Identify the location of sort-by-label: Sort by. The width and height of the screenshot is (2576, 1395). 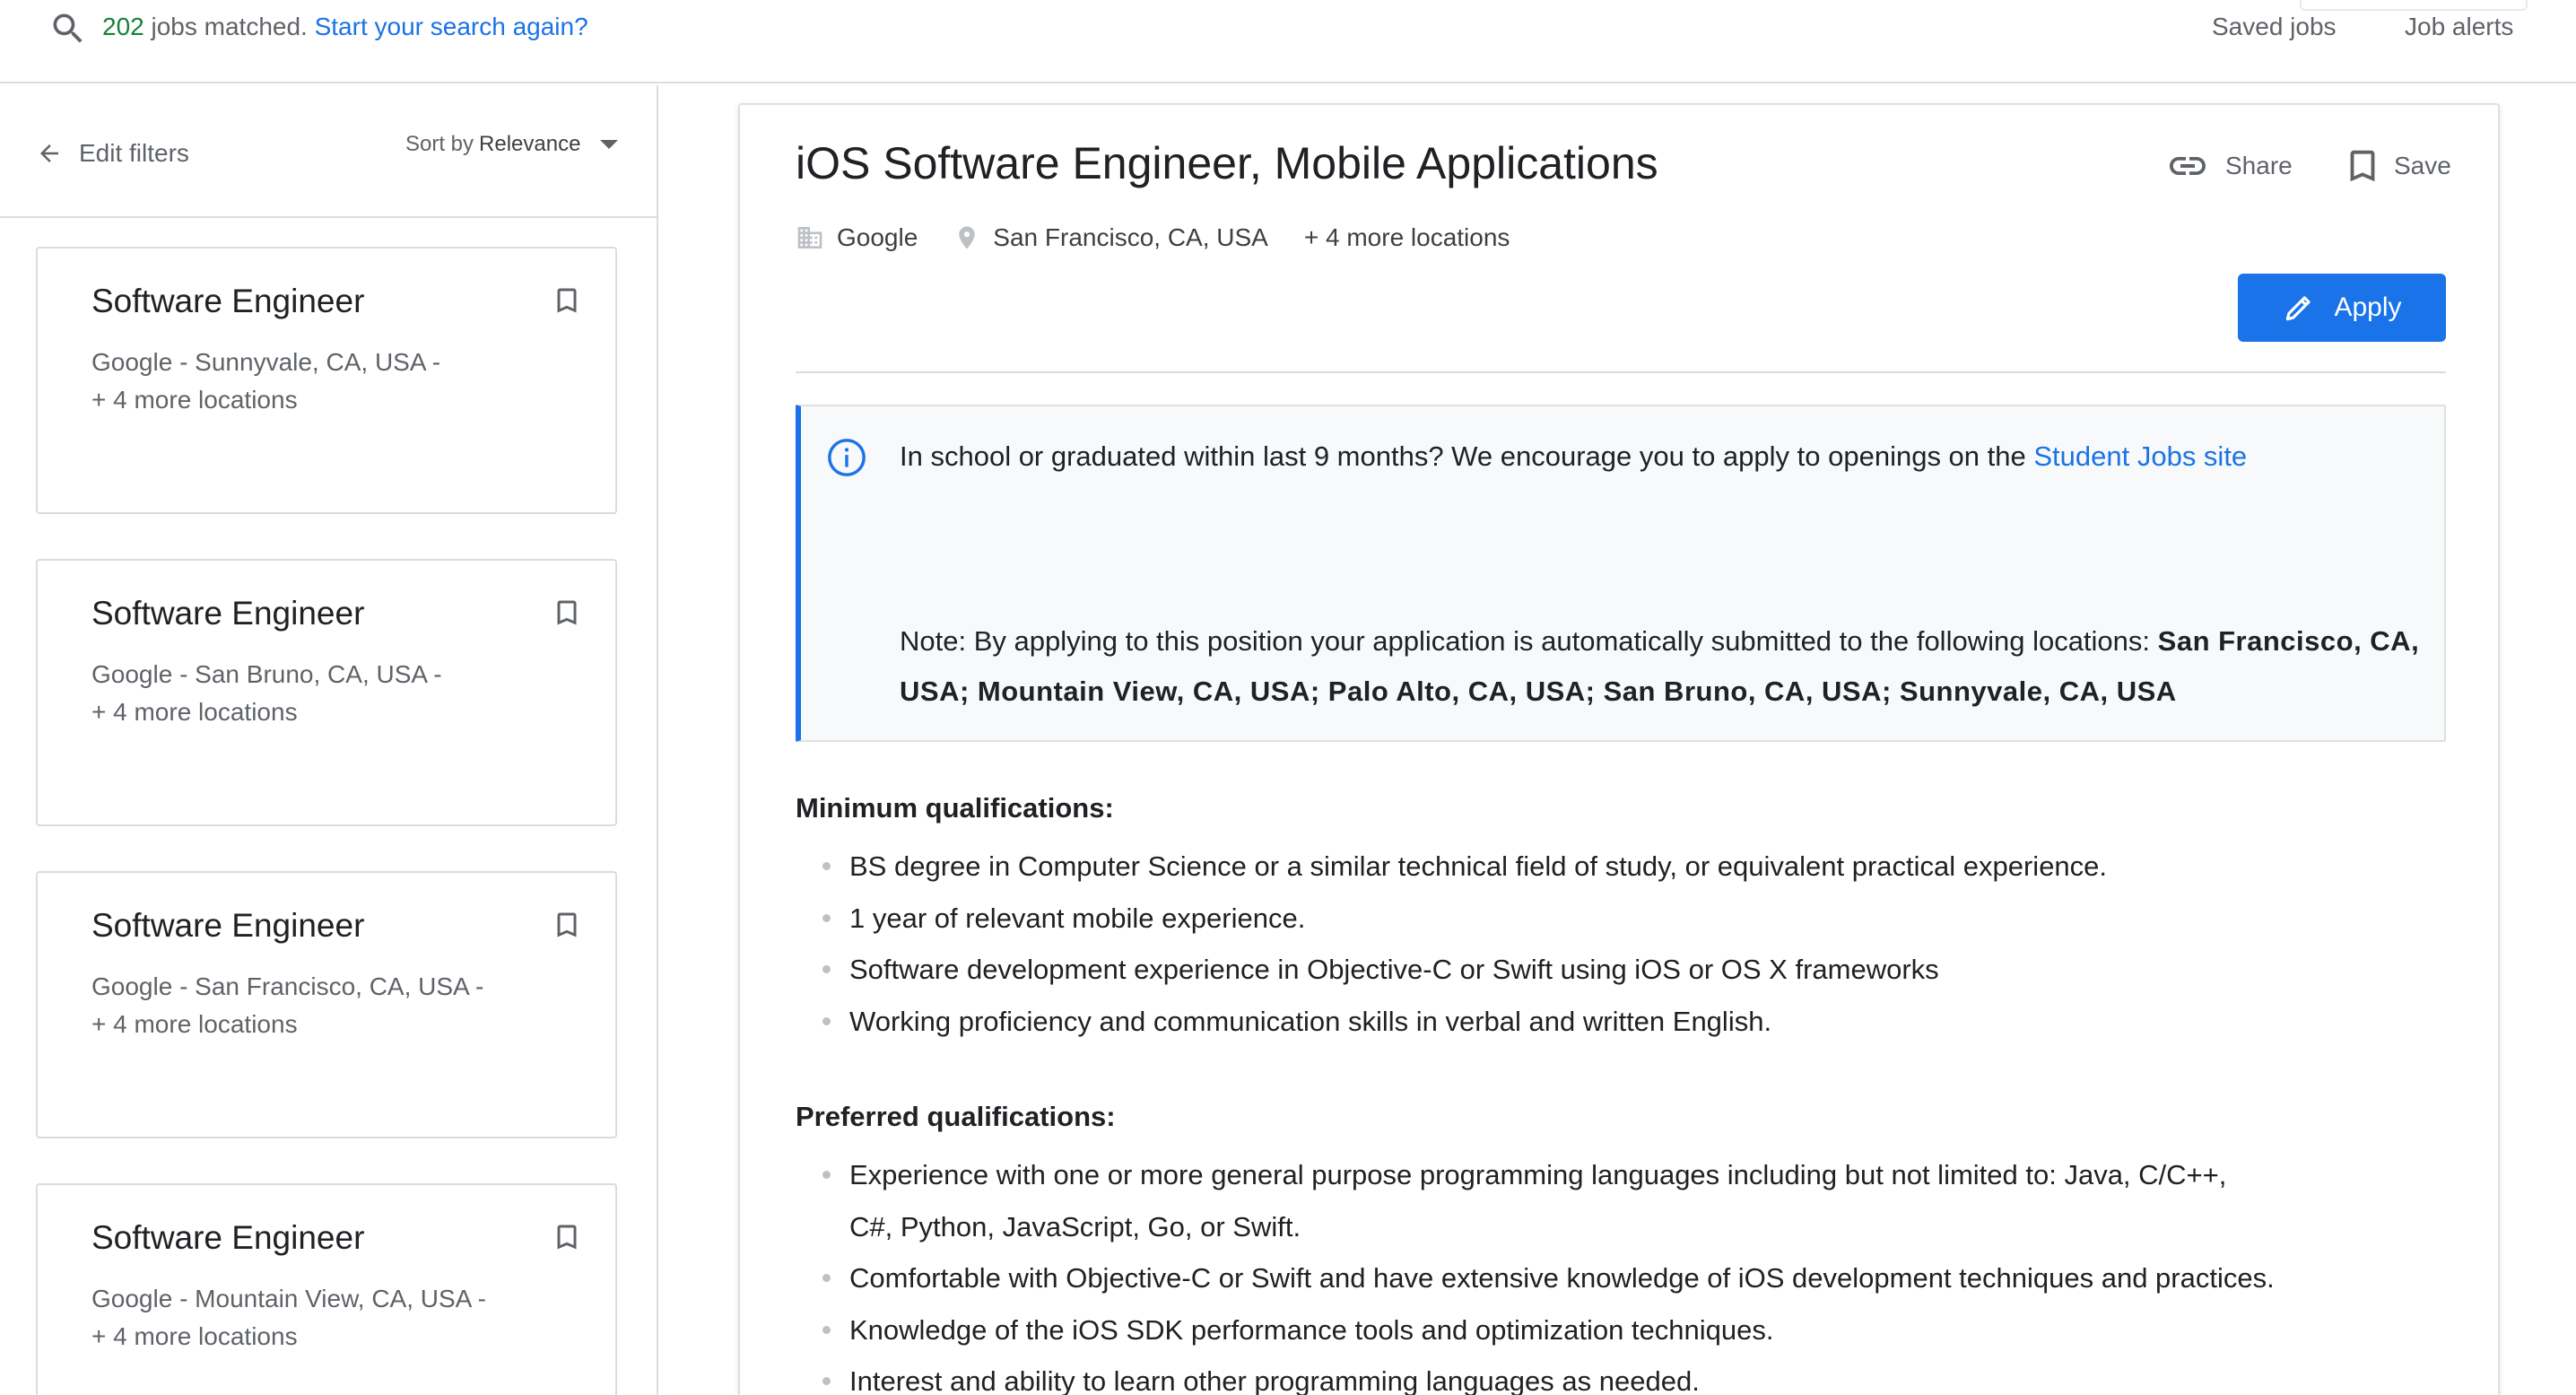
(439, 144).